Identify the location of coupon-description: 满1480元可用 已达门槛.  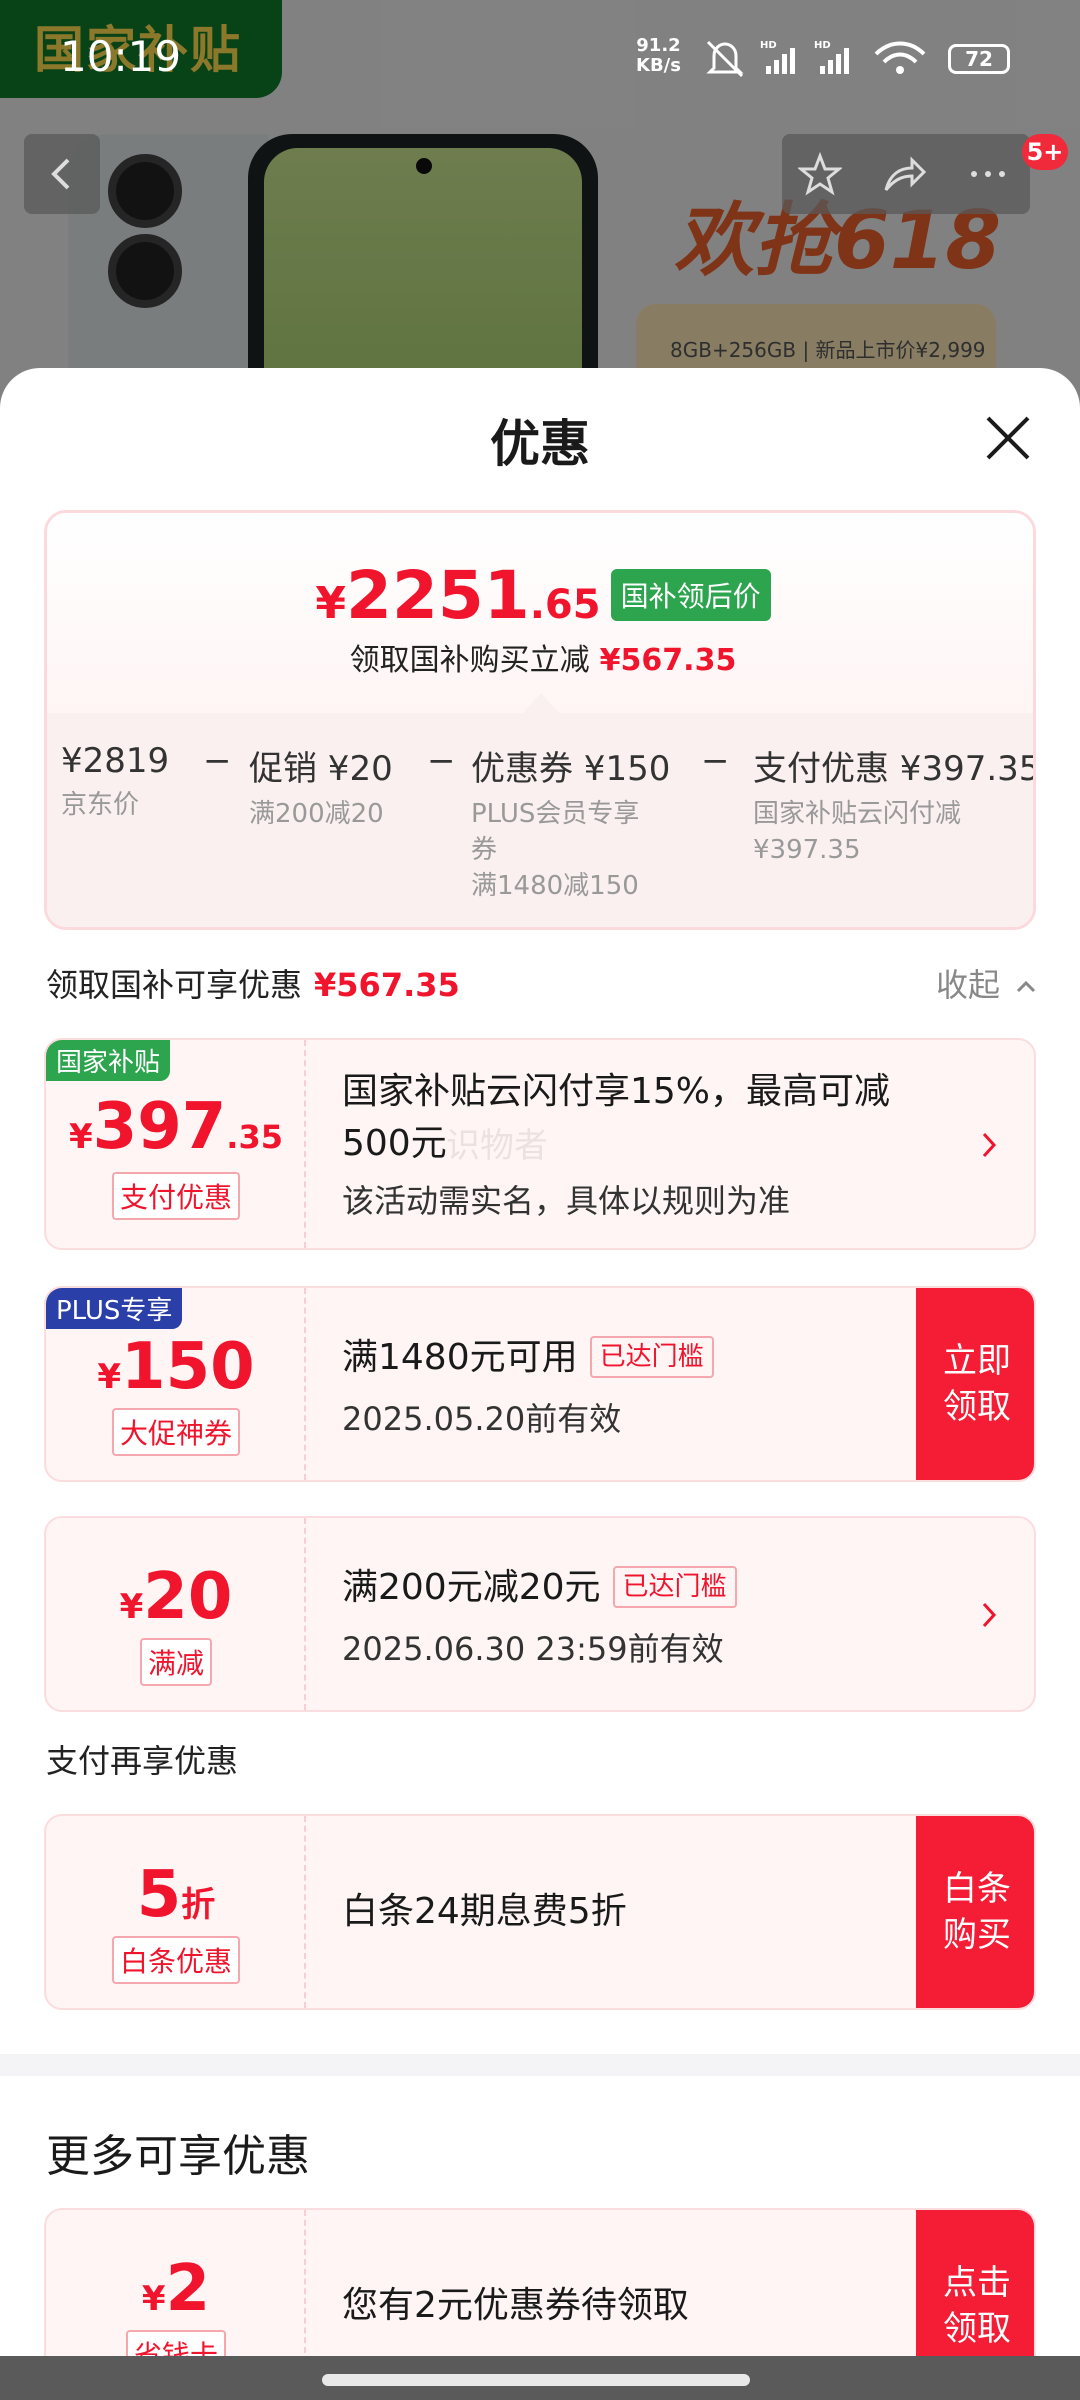
(528, 1358).